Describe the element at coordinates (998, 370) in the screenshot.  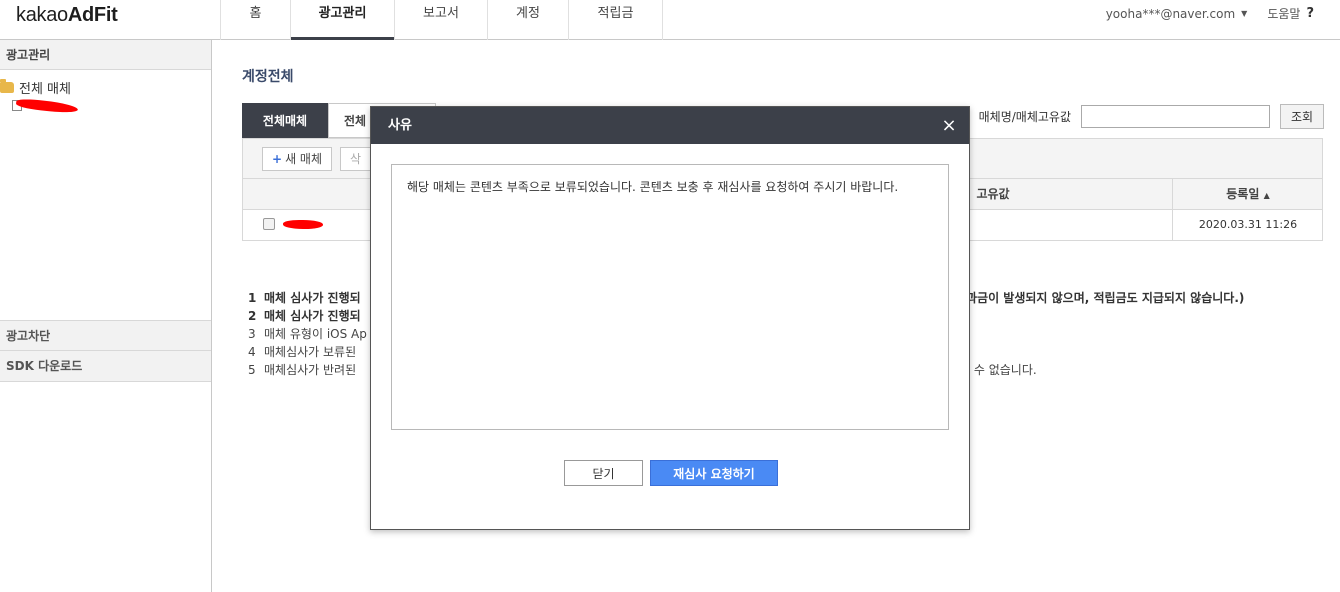
I see `notice-tail: 할 수 없습니다.` at that location.